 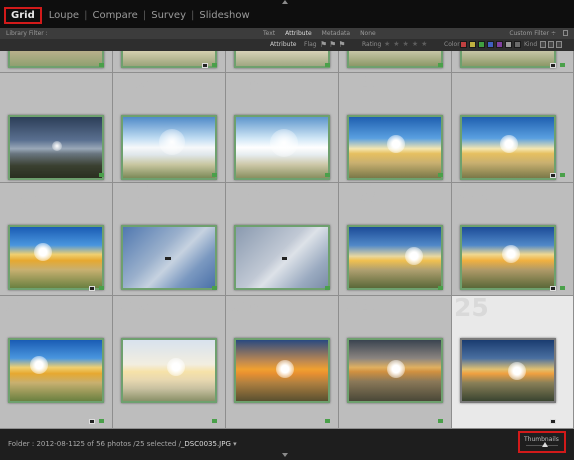 I want to click on grid-cell-current: 25, so click(x=513, y=361).